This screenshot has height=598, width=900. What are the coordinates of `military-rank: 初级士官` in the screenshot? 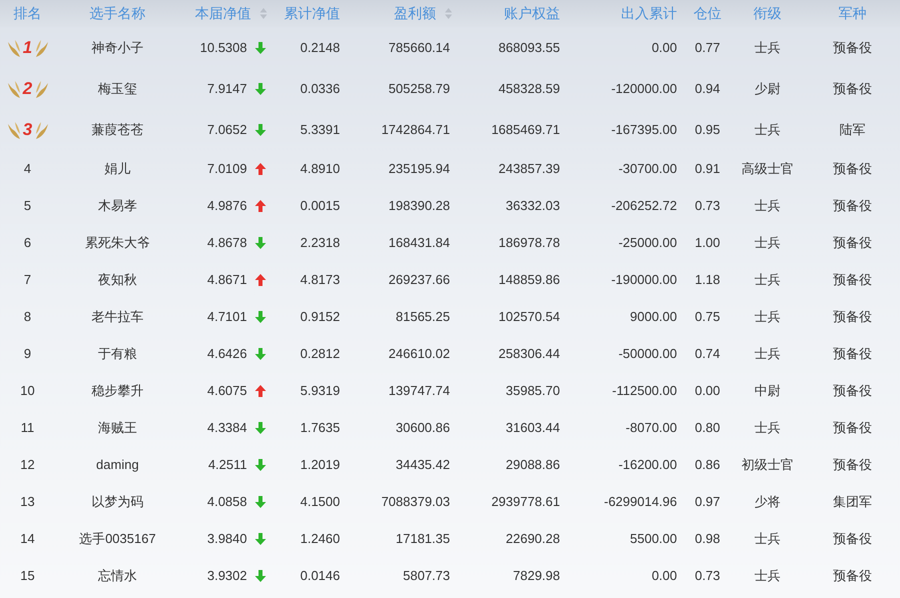 It's located at (768, 464).